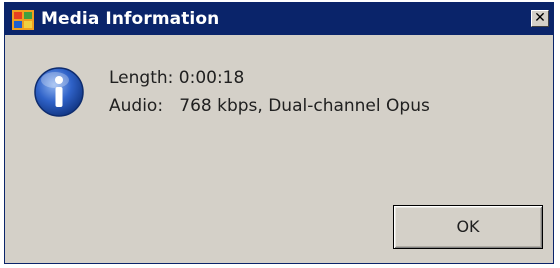 This screenshot has width=560, height=268. I want to click on ok-button: OK, so click(468, 227).